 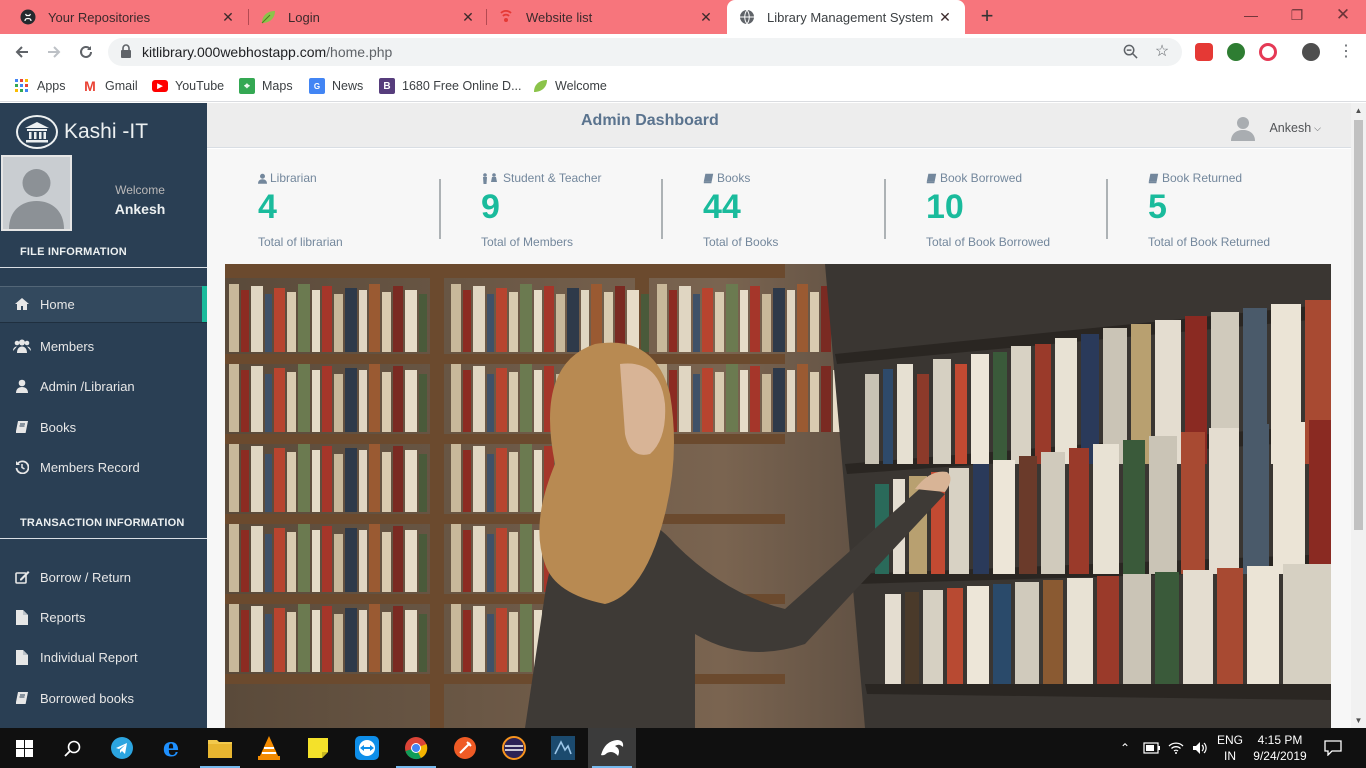 I want to click on stat-subtitle: Total of librarian, so click(x=300, y=242).